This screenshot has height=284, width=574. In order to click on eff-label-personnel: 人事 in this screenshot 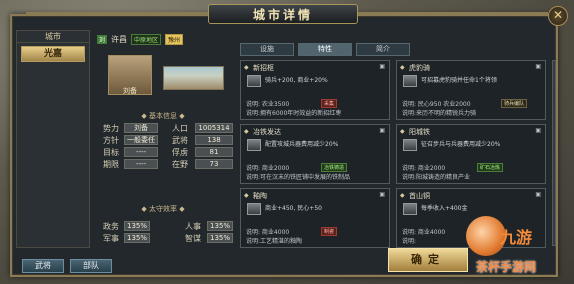, I will do `click(193, 226)`.